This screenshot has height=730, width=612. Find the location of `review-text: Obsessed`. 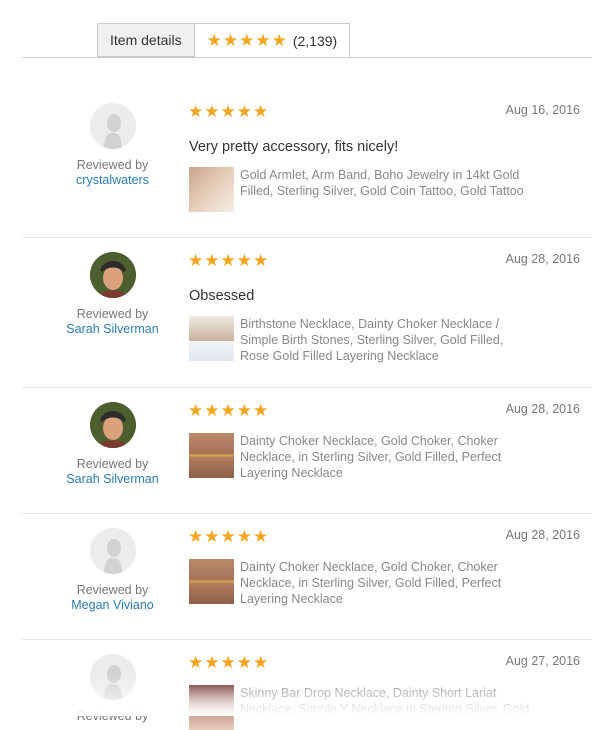

review-text: Obsessed is located at coordinates (222, 296).